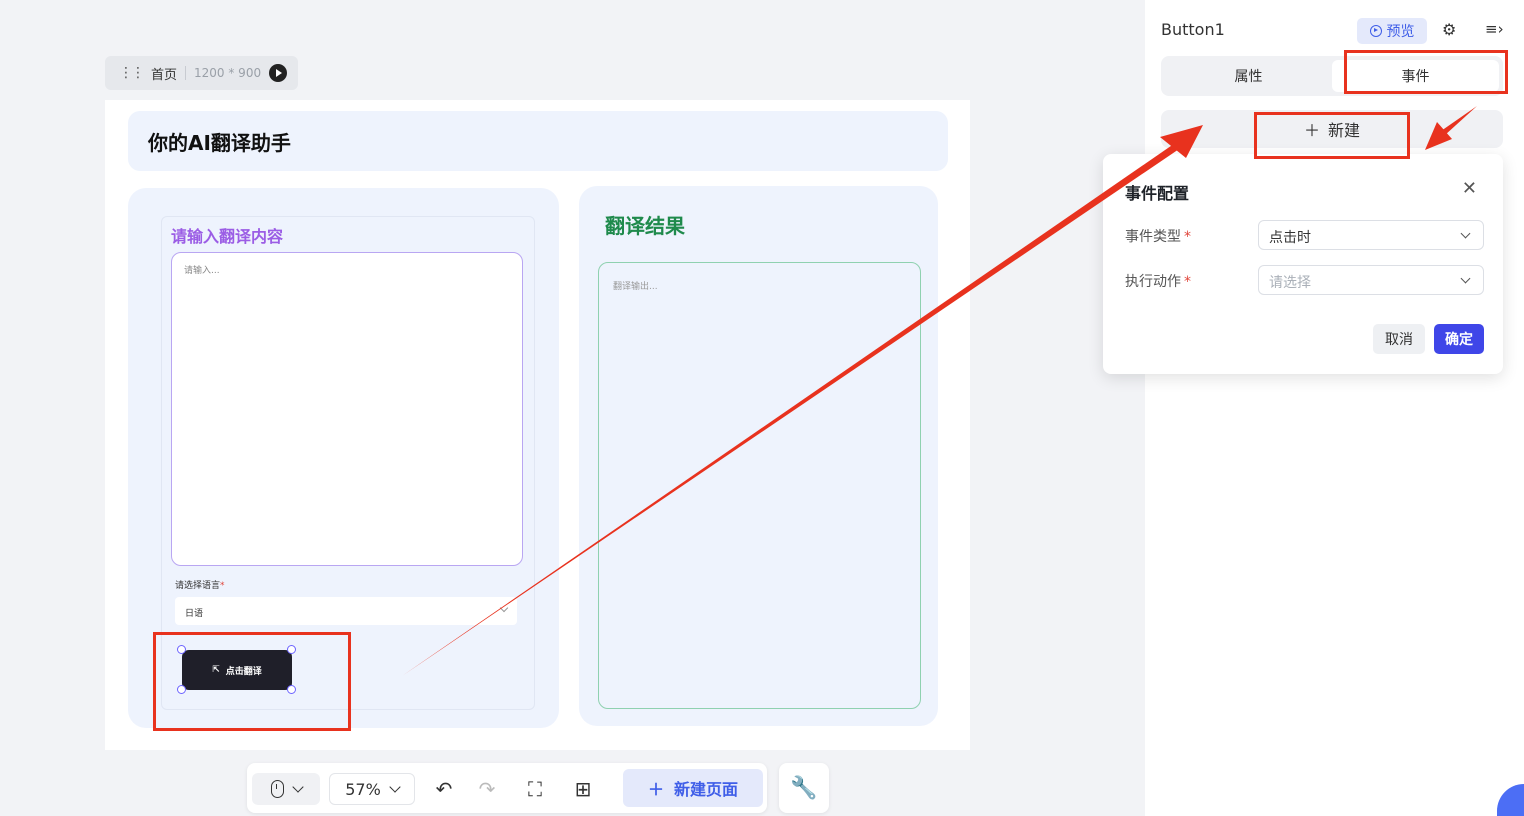 The width and height of the screenshot is (1524, 816). I want to click on action-select: 请选择, so click(1371, 280).